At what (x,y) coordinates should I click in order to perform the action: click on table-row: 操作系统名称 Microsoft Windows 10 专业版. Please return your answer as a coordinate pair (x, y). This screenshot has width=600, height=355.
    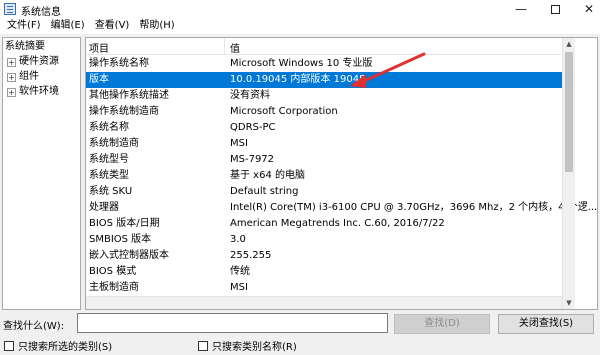
    Looking at the image, I should click on (324, 64).